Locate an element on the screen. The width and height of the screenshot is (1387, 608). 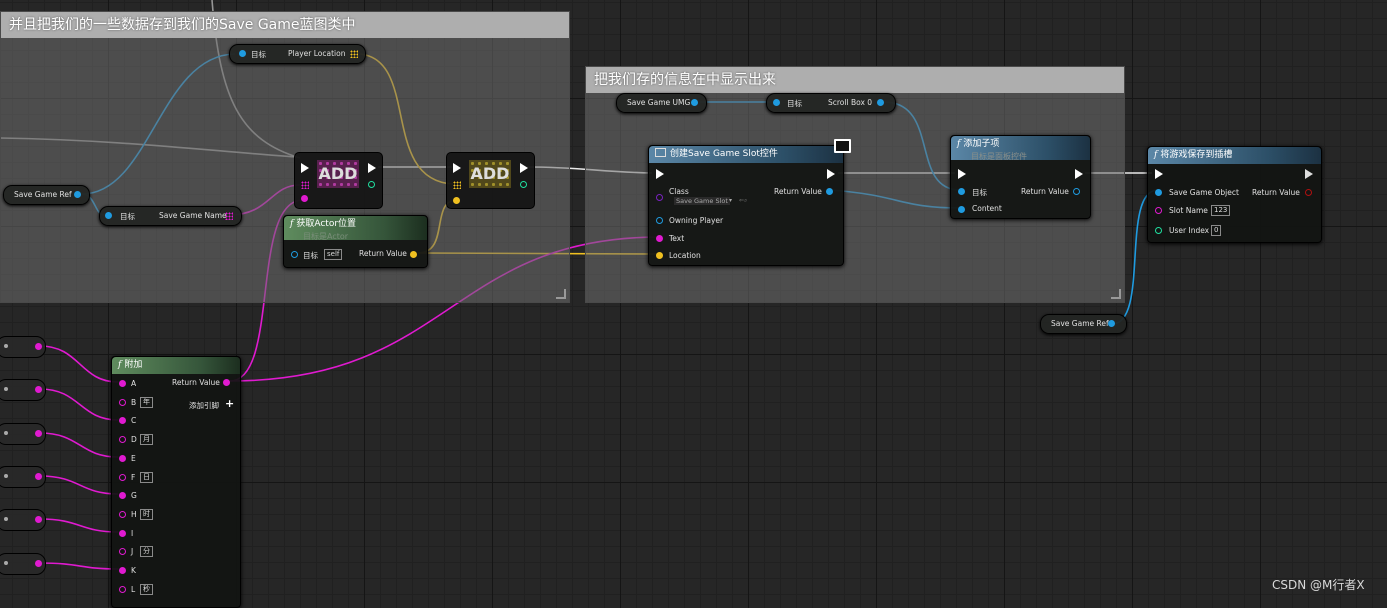
node-add-2: ADD is located at coordinates (490, 180).